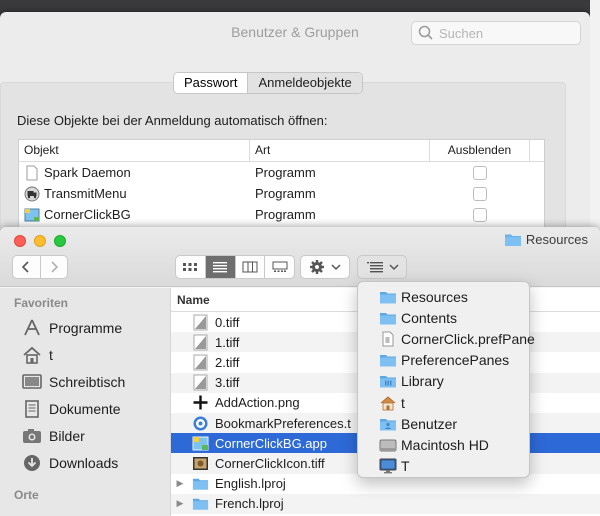 This screenshot has height=516, width=600. I want to click on search-placeholder: Suchen, so click(461, 33).